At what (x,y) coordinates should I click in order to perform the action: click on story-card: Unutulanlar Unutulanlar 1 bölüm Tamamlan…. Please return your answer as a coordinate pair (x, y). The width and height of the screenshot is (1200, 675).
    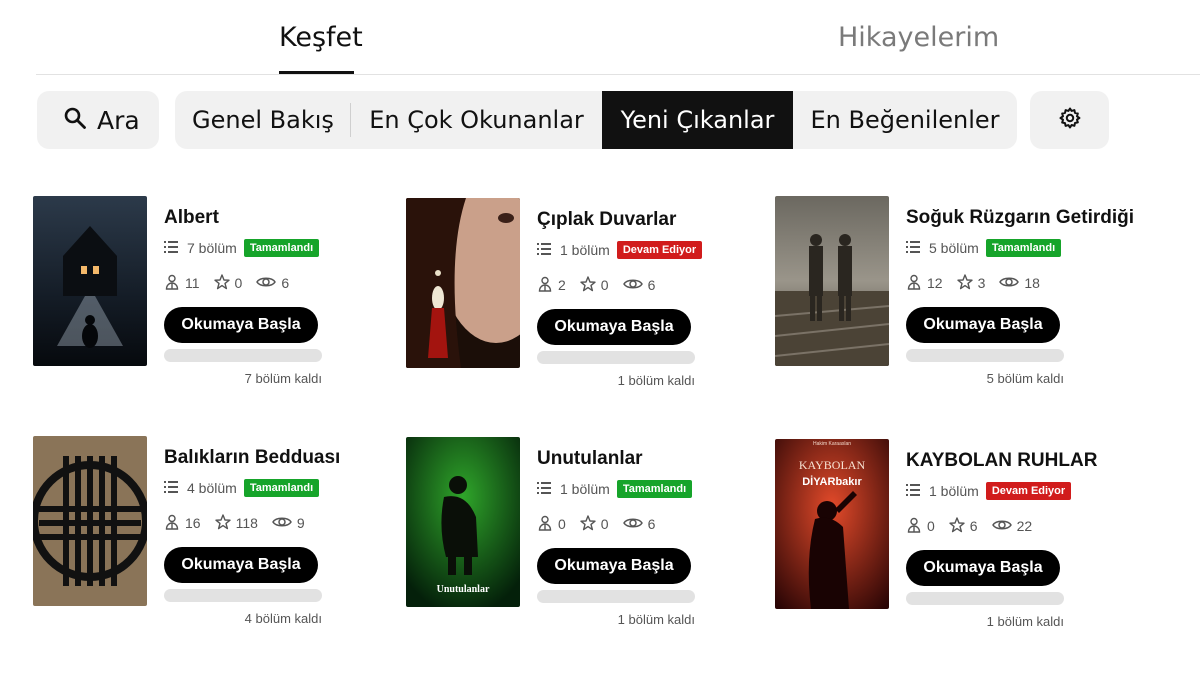
    Looking at the image, I should click on (586, 547).